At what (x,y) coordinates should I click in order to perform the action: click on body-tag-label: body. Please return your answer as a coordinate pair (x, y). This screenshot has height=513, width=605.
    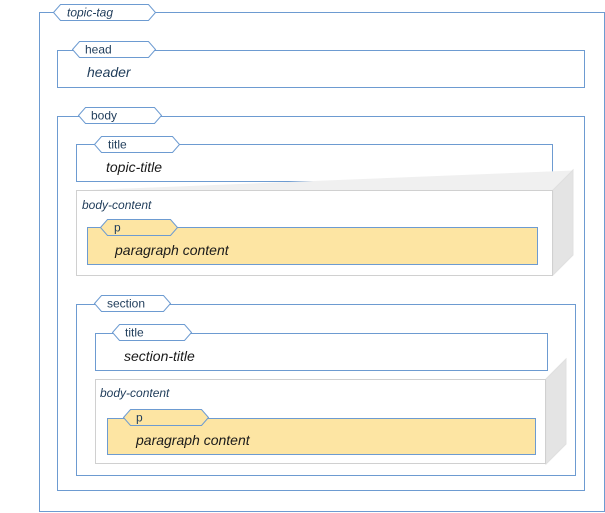
    Looking at the image, I should click on (104, 116).